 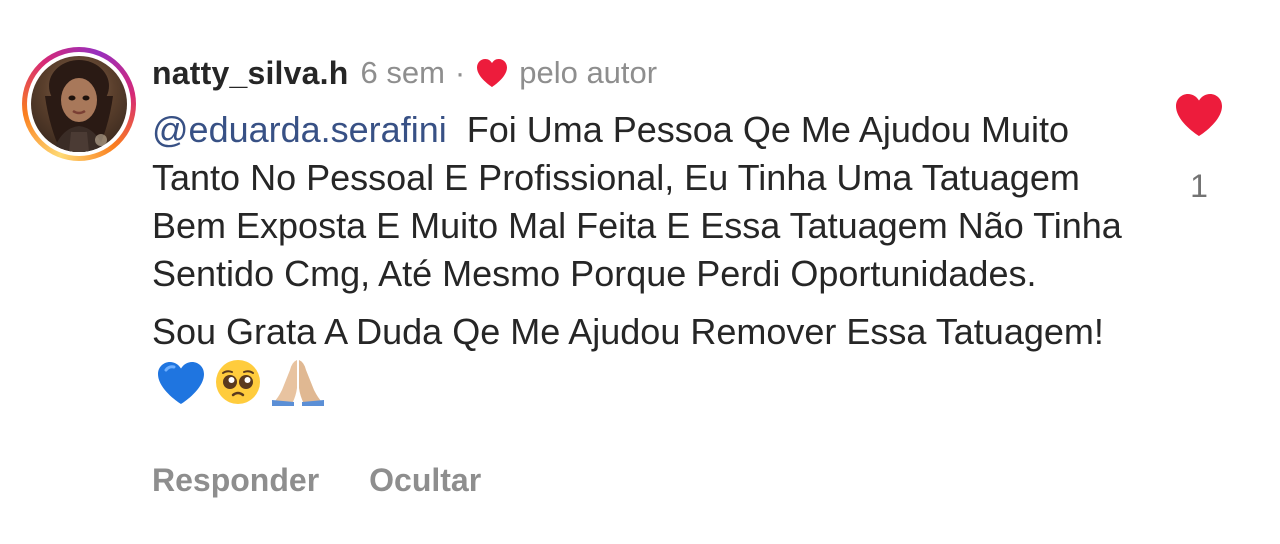 What do you see at coordinates (299, 129) in the screenshot?
I see `mention-link: @eduarda.serafini` at bounding box center [299, 129].